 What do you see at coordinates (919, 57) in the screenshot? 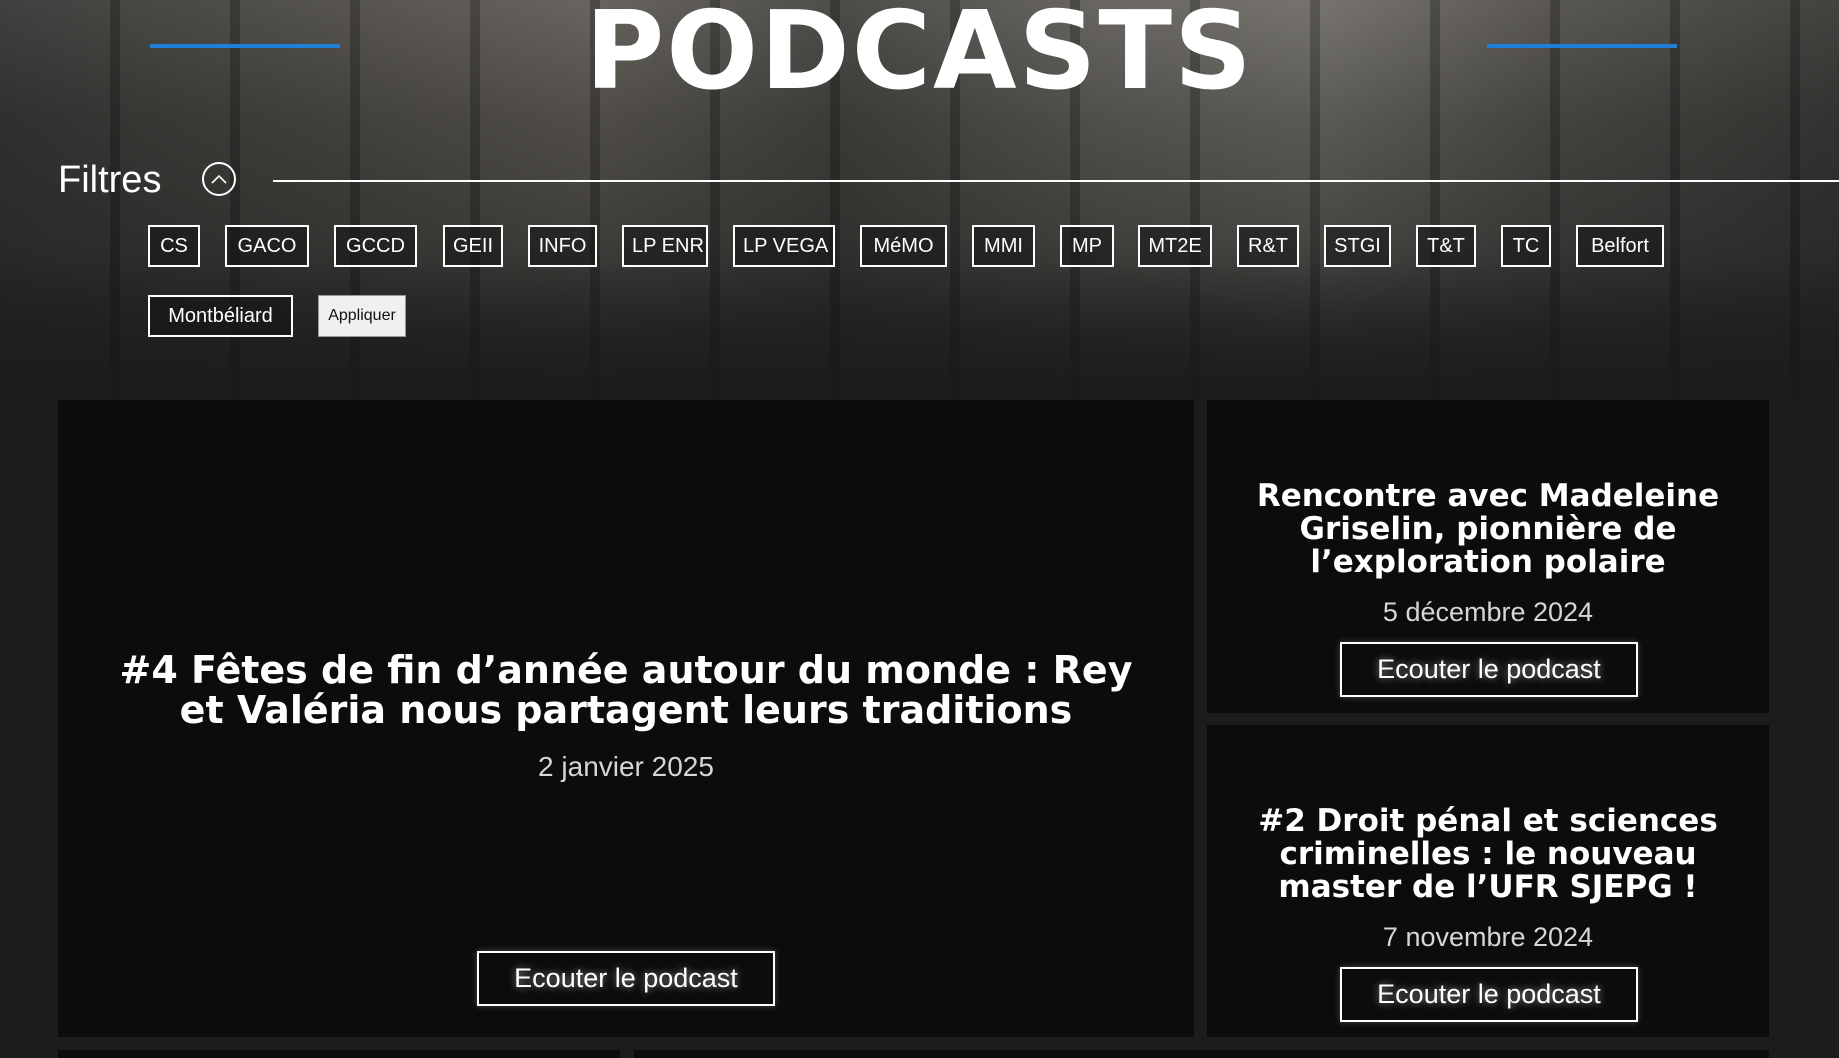
I see `page-title: PODCASTS` at bounding box center [919, 57].